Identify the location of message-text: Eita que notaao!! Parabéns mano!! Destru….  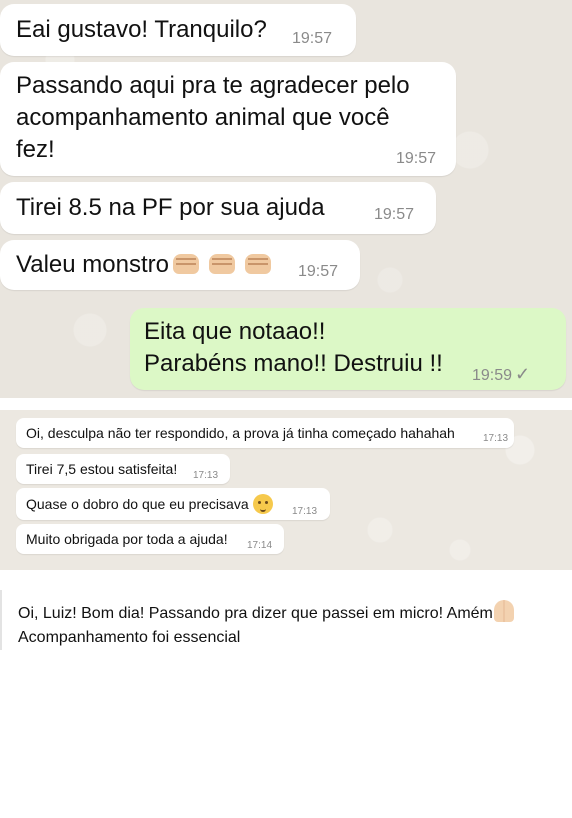
(293, 348).